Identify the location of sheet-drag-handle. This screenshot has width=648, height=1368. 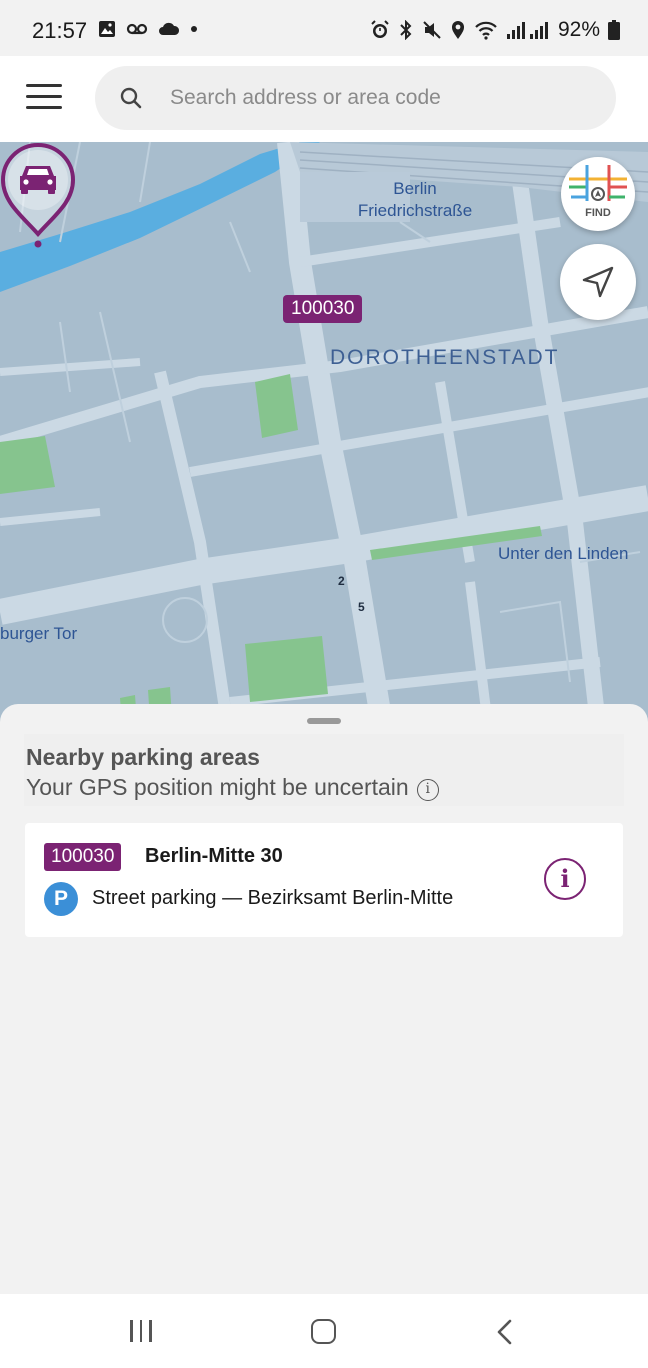
(324, 721).